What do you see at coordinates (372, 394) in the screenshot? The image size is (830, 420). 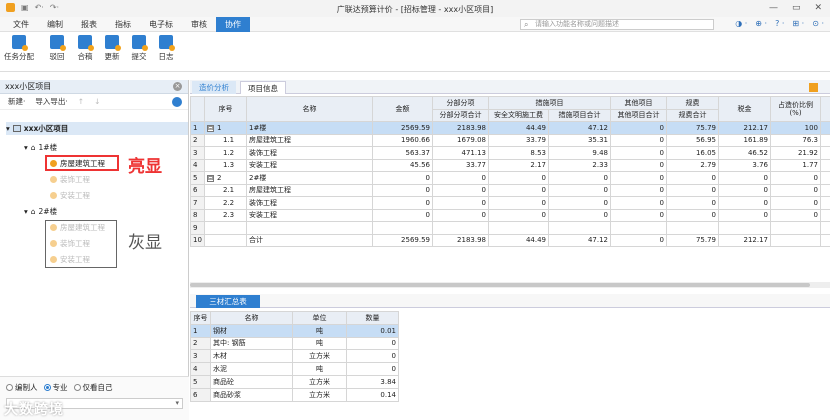 I see `mat-qty-cell: 0.14` at bounding box center [372, 394].